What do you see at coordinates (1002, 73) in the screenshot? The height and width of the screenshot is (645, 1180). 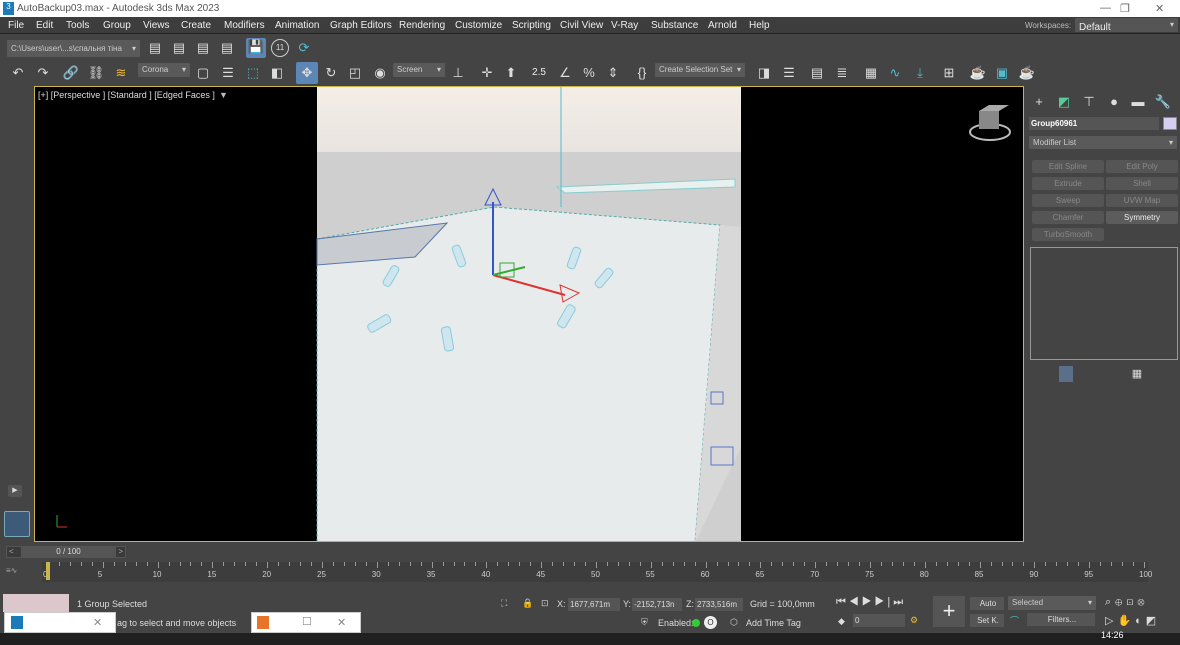 I see `rendered-frame-window-icon: ▣` at bounding box center [1002, 73].